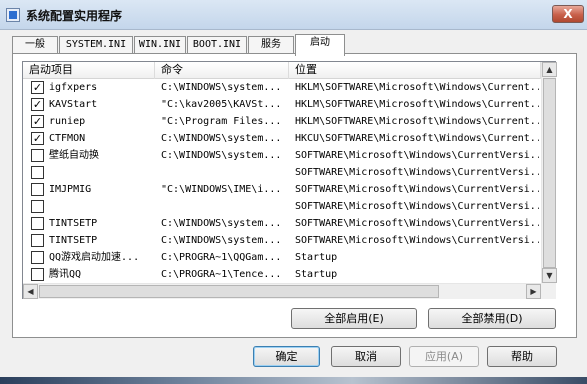  I want to click on vertical-scrollbar: ▲ ▼, so click(549, 172).